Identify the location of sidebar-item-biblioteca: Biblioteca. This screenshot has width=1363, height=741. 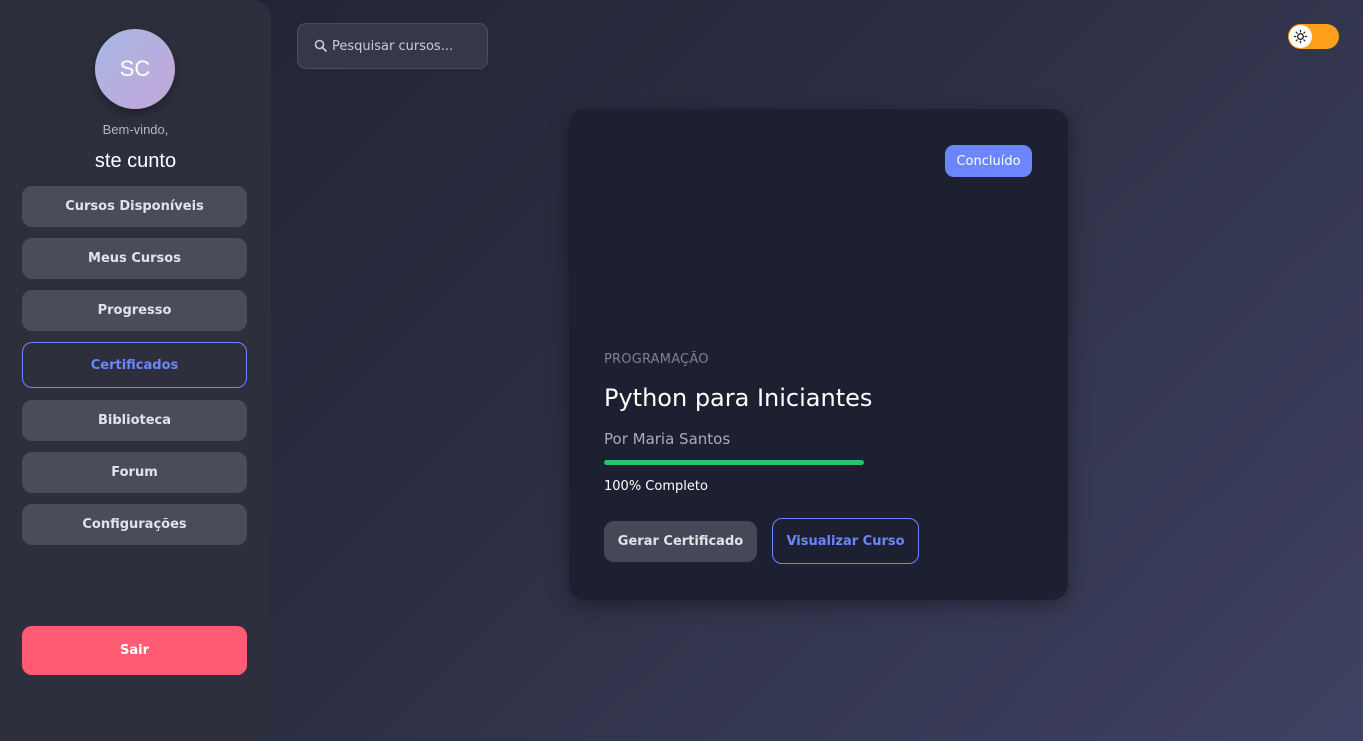
(134, 420).